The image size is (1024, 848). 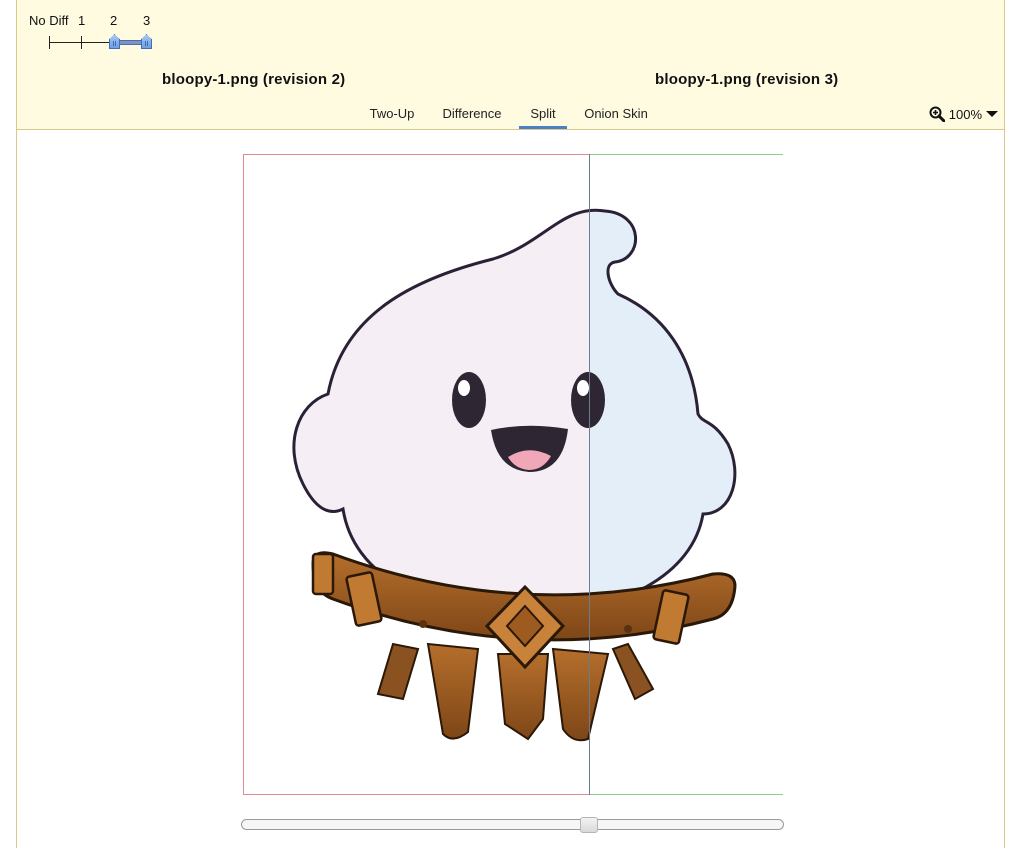 What do you see at coordinates (49, 42) in the screenshot?
I see `revision-tick-no-diff` at bounding box center [49, 42].